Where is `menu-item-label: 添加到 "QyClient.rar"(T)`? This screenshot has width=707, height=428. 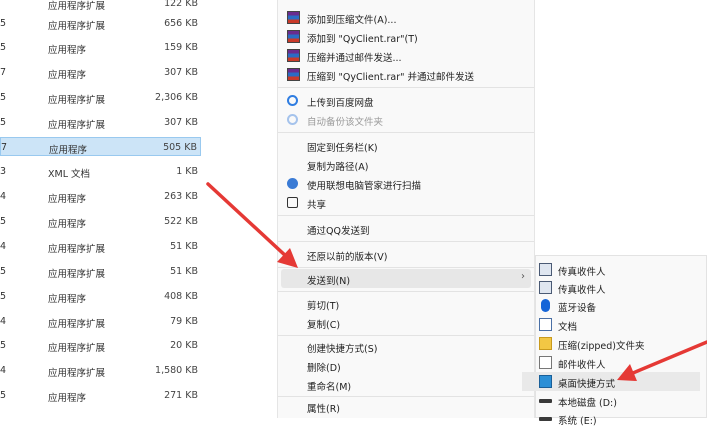
menu-item-label: 添加到 "QyClient.rar"(T) is located at coordinates (362, 39).